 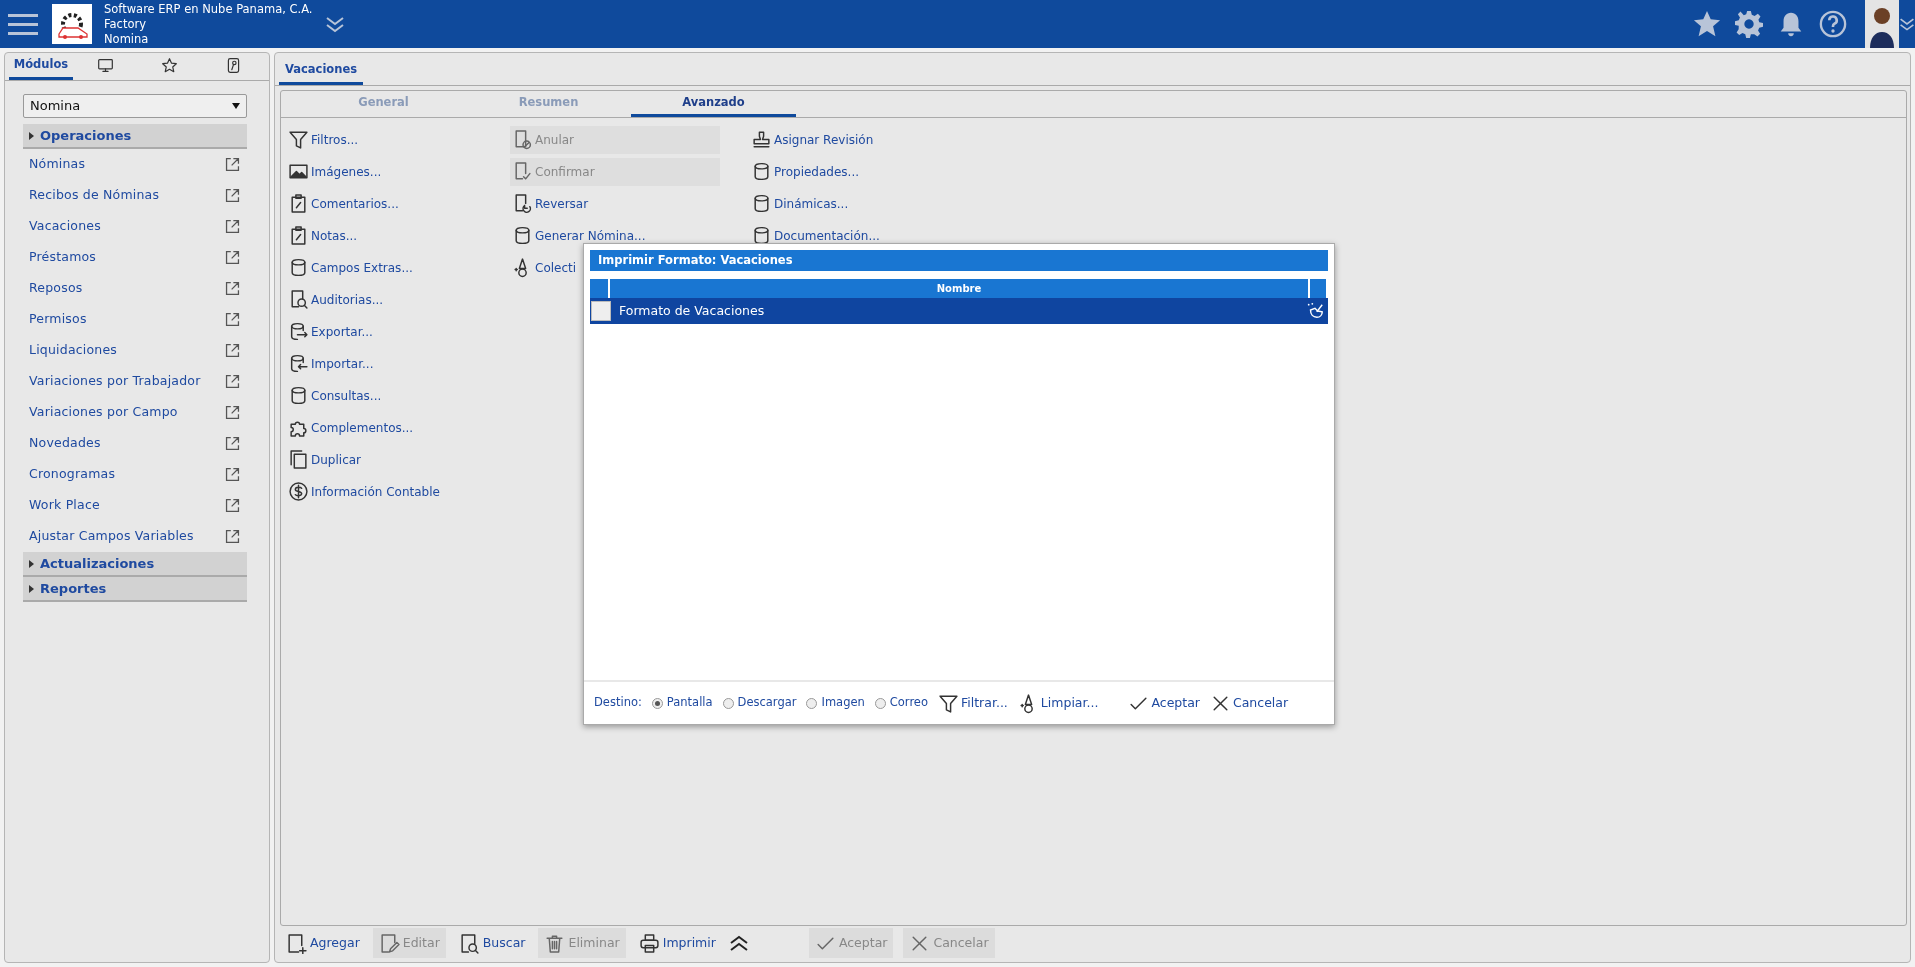 I want to click on branch-name: Factory, so click(x=125, y=24).